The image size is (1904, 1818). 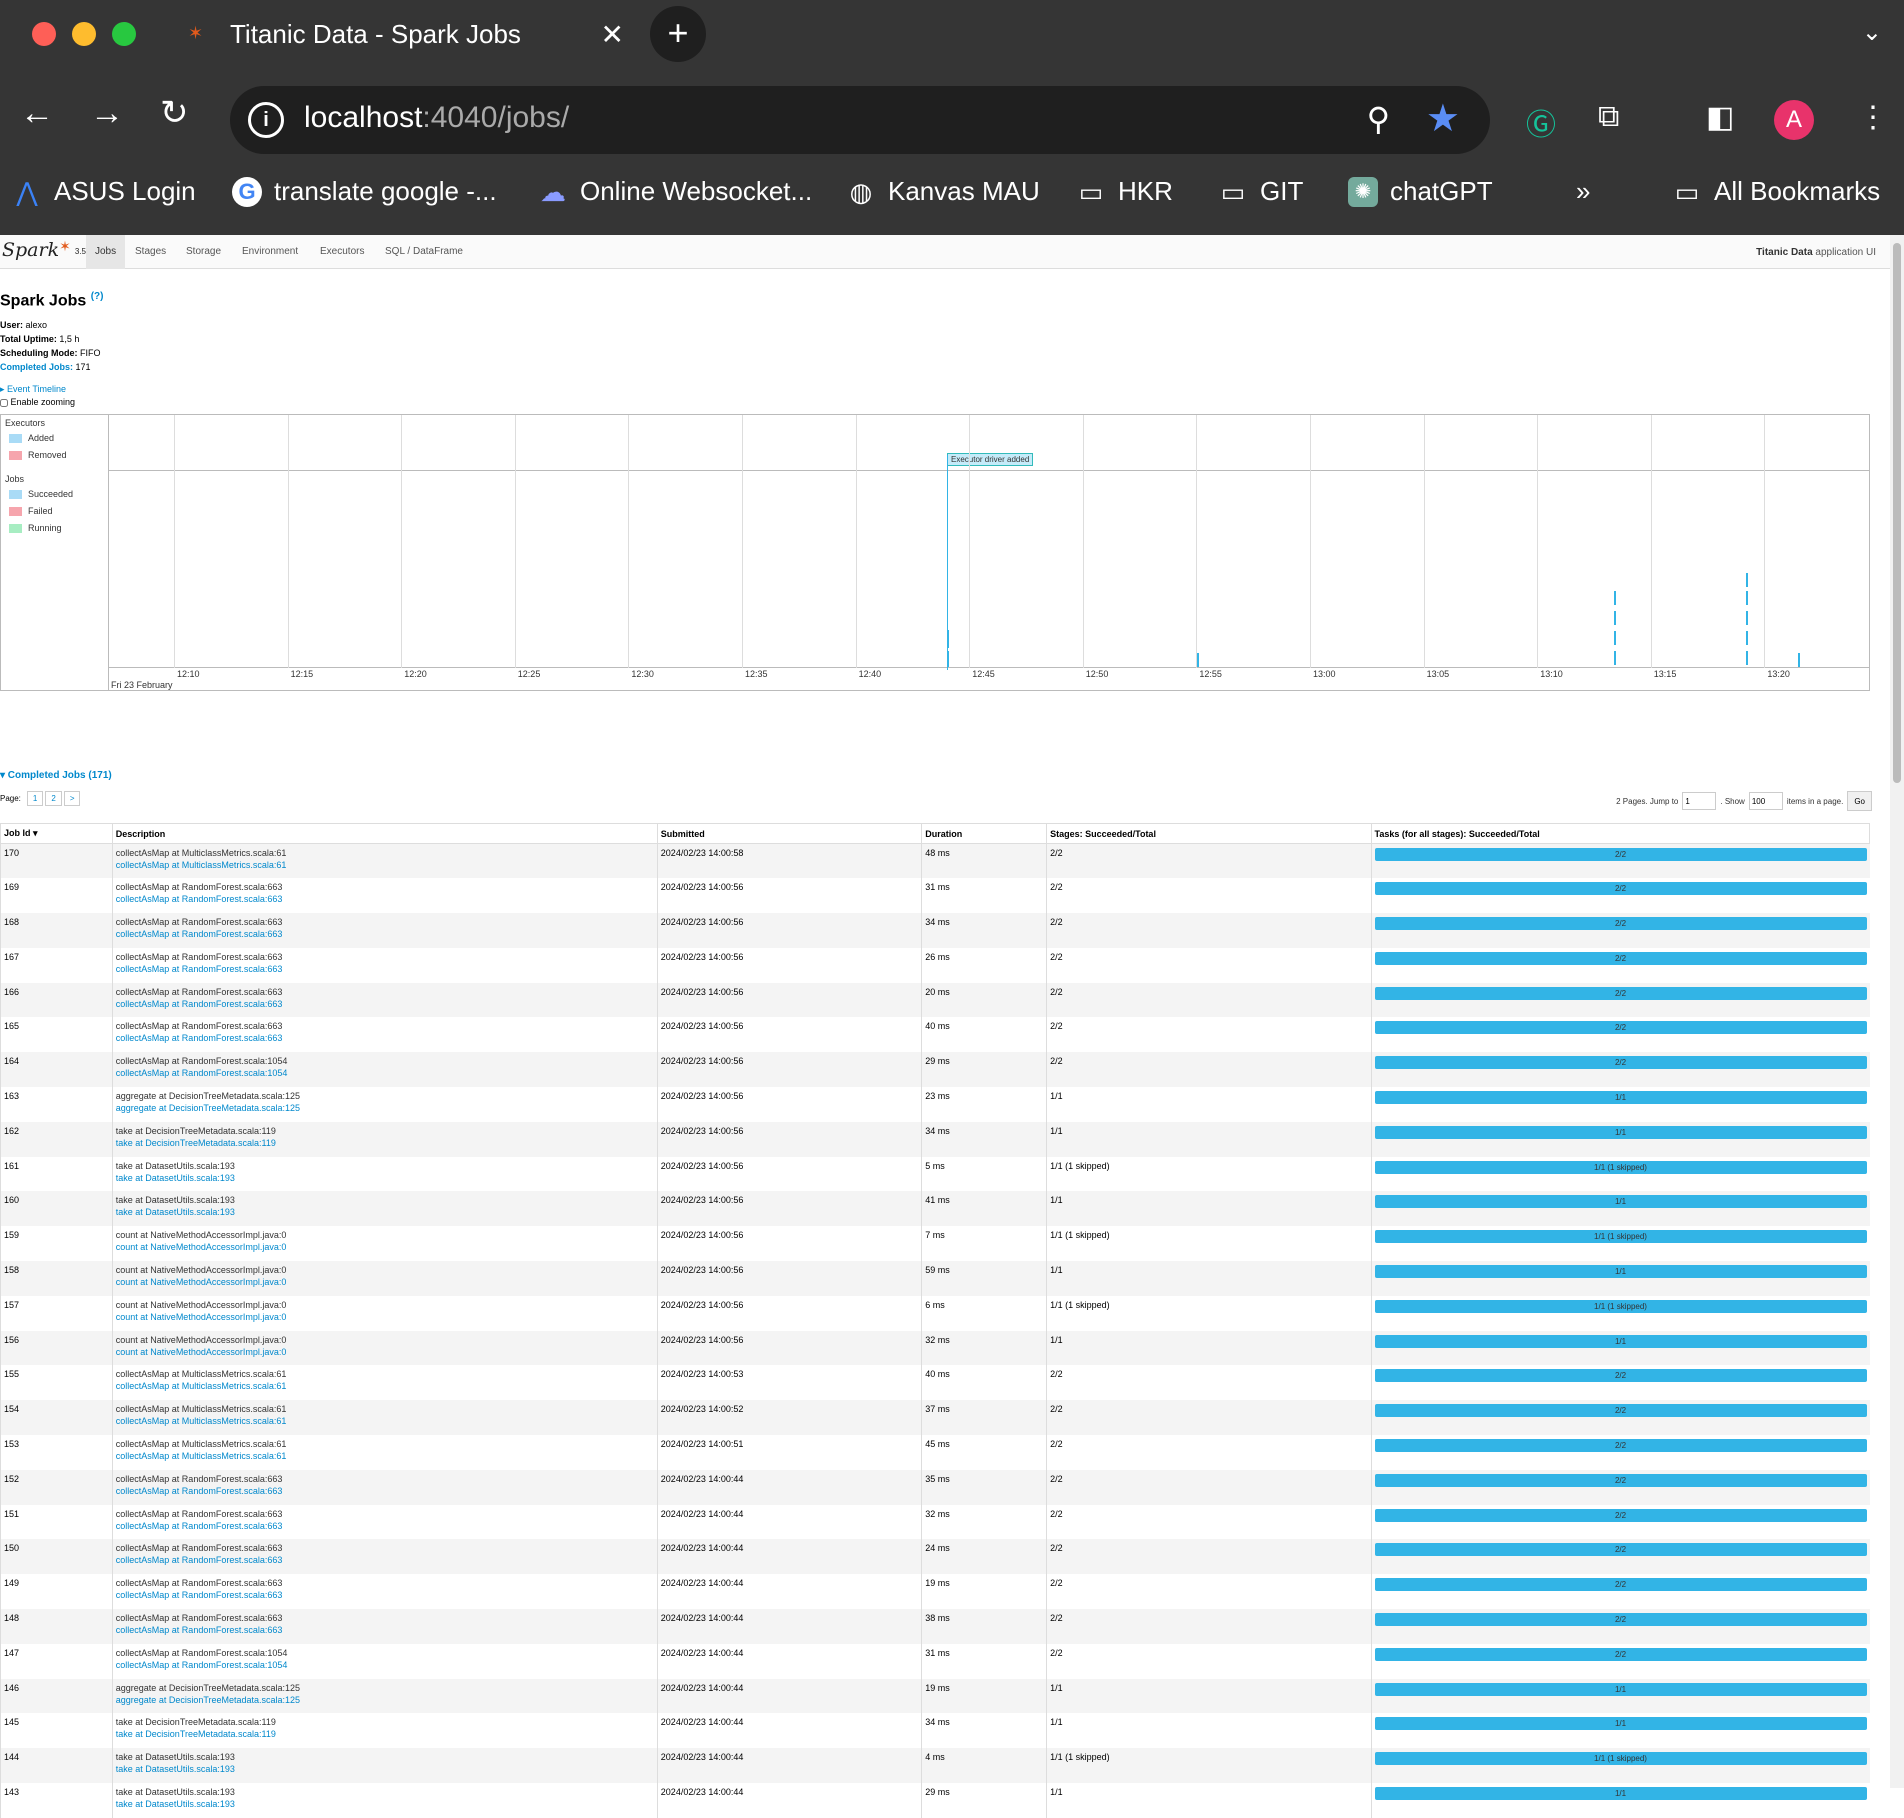 What do you see at coordinates (1608, 117) in the screenshot?
I see `extensions-puzzle-icon: ⧉` at bounding box center [1608, 117].